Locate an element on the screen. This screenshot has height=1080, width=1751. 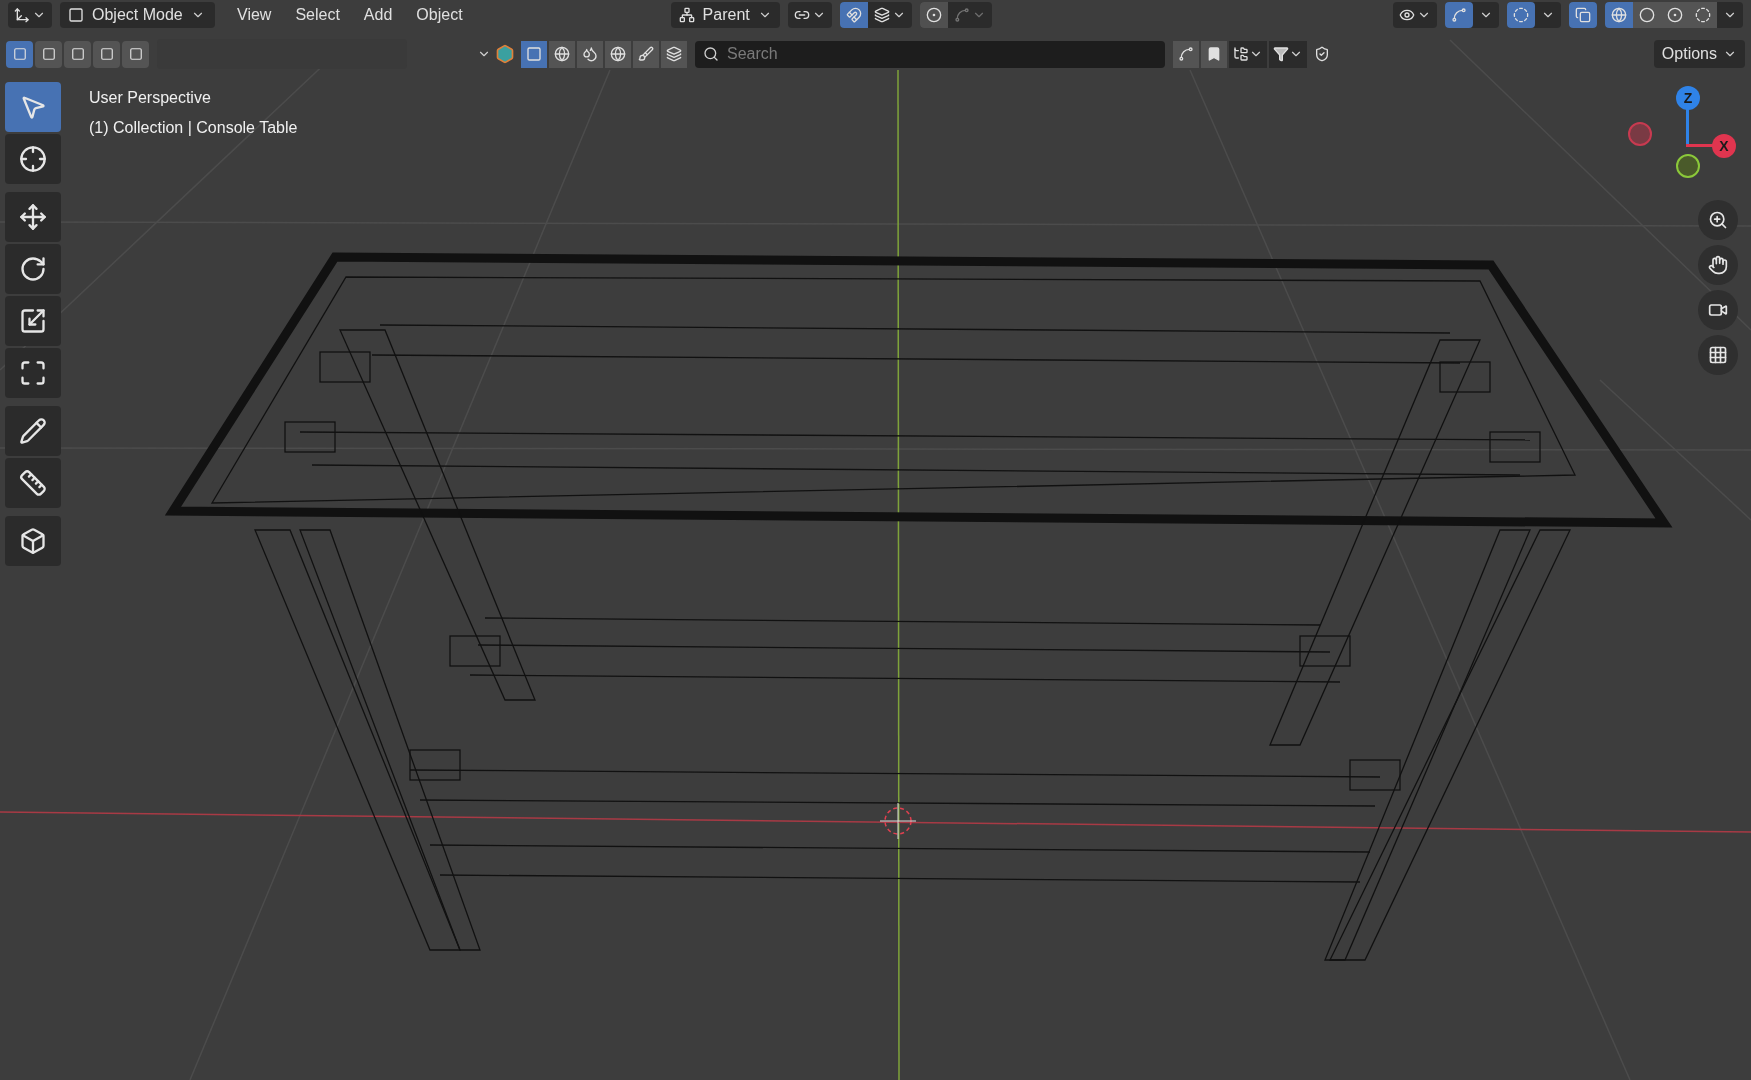
filter-icon is located at coordinates (1281, 54).